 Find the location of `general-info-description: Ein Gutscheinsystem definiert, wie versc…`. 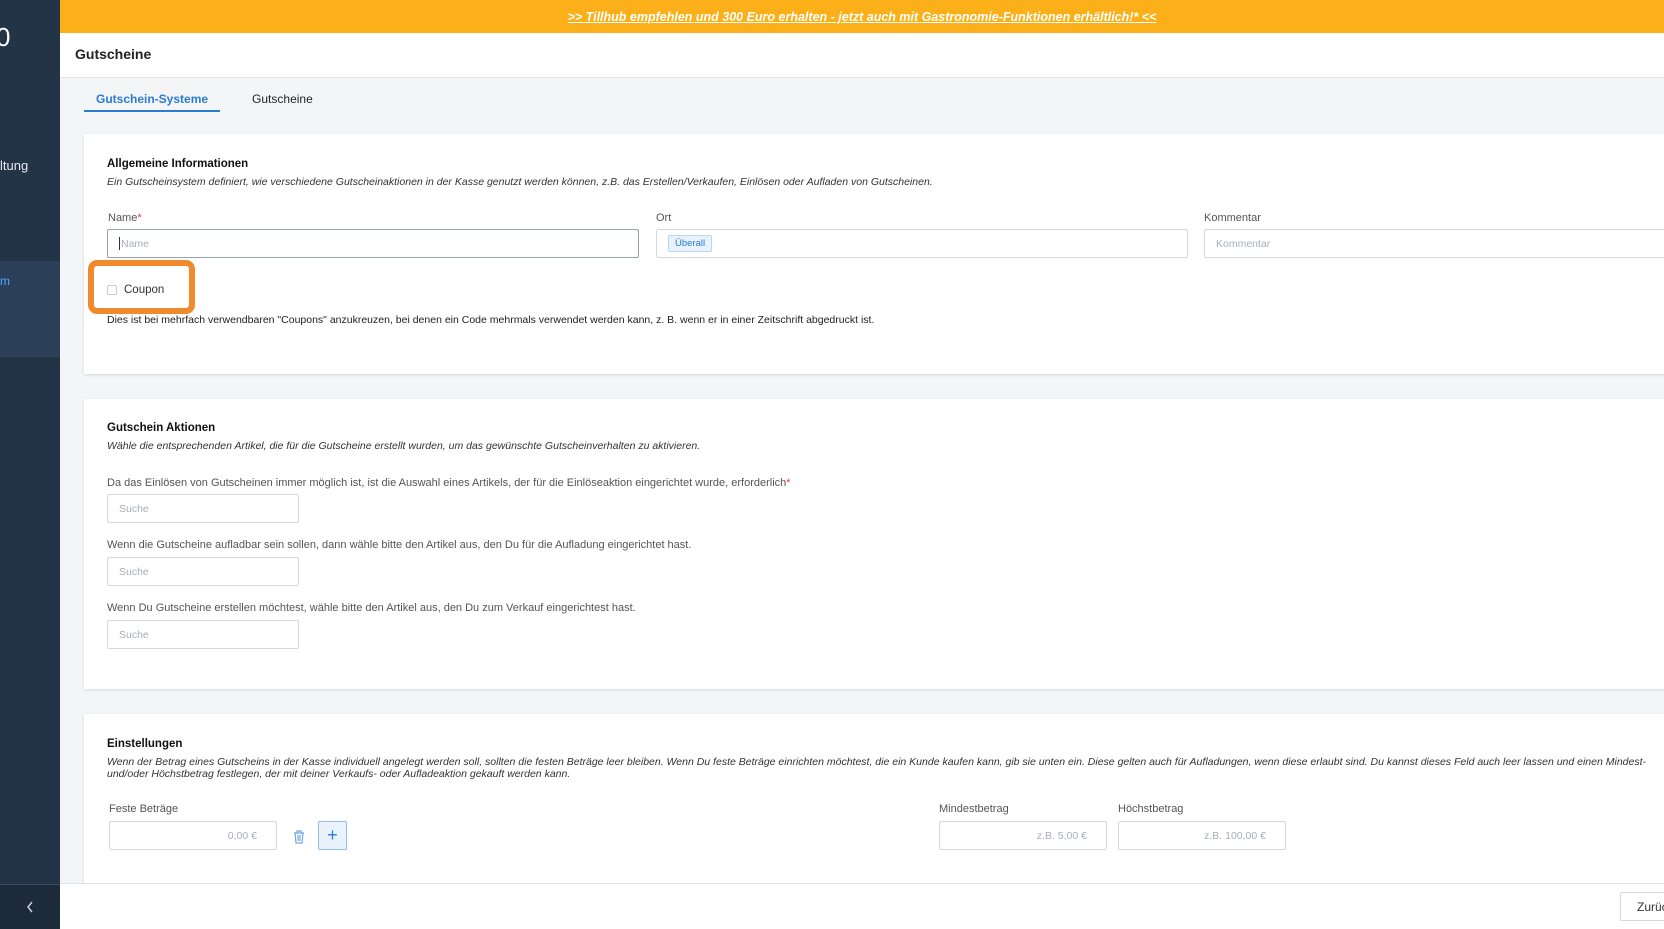

general-info-description: Ein Gutscheinsystem definiert, wie versc… is located at coordinates (520, 182).